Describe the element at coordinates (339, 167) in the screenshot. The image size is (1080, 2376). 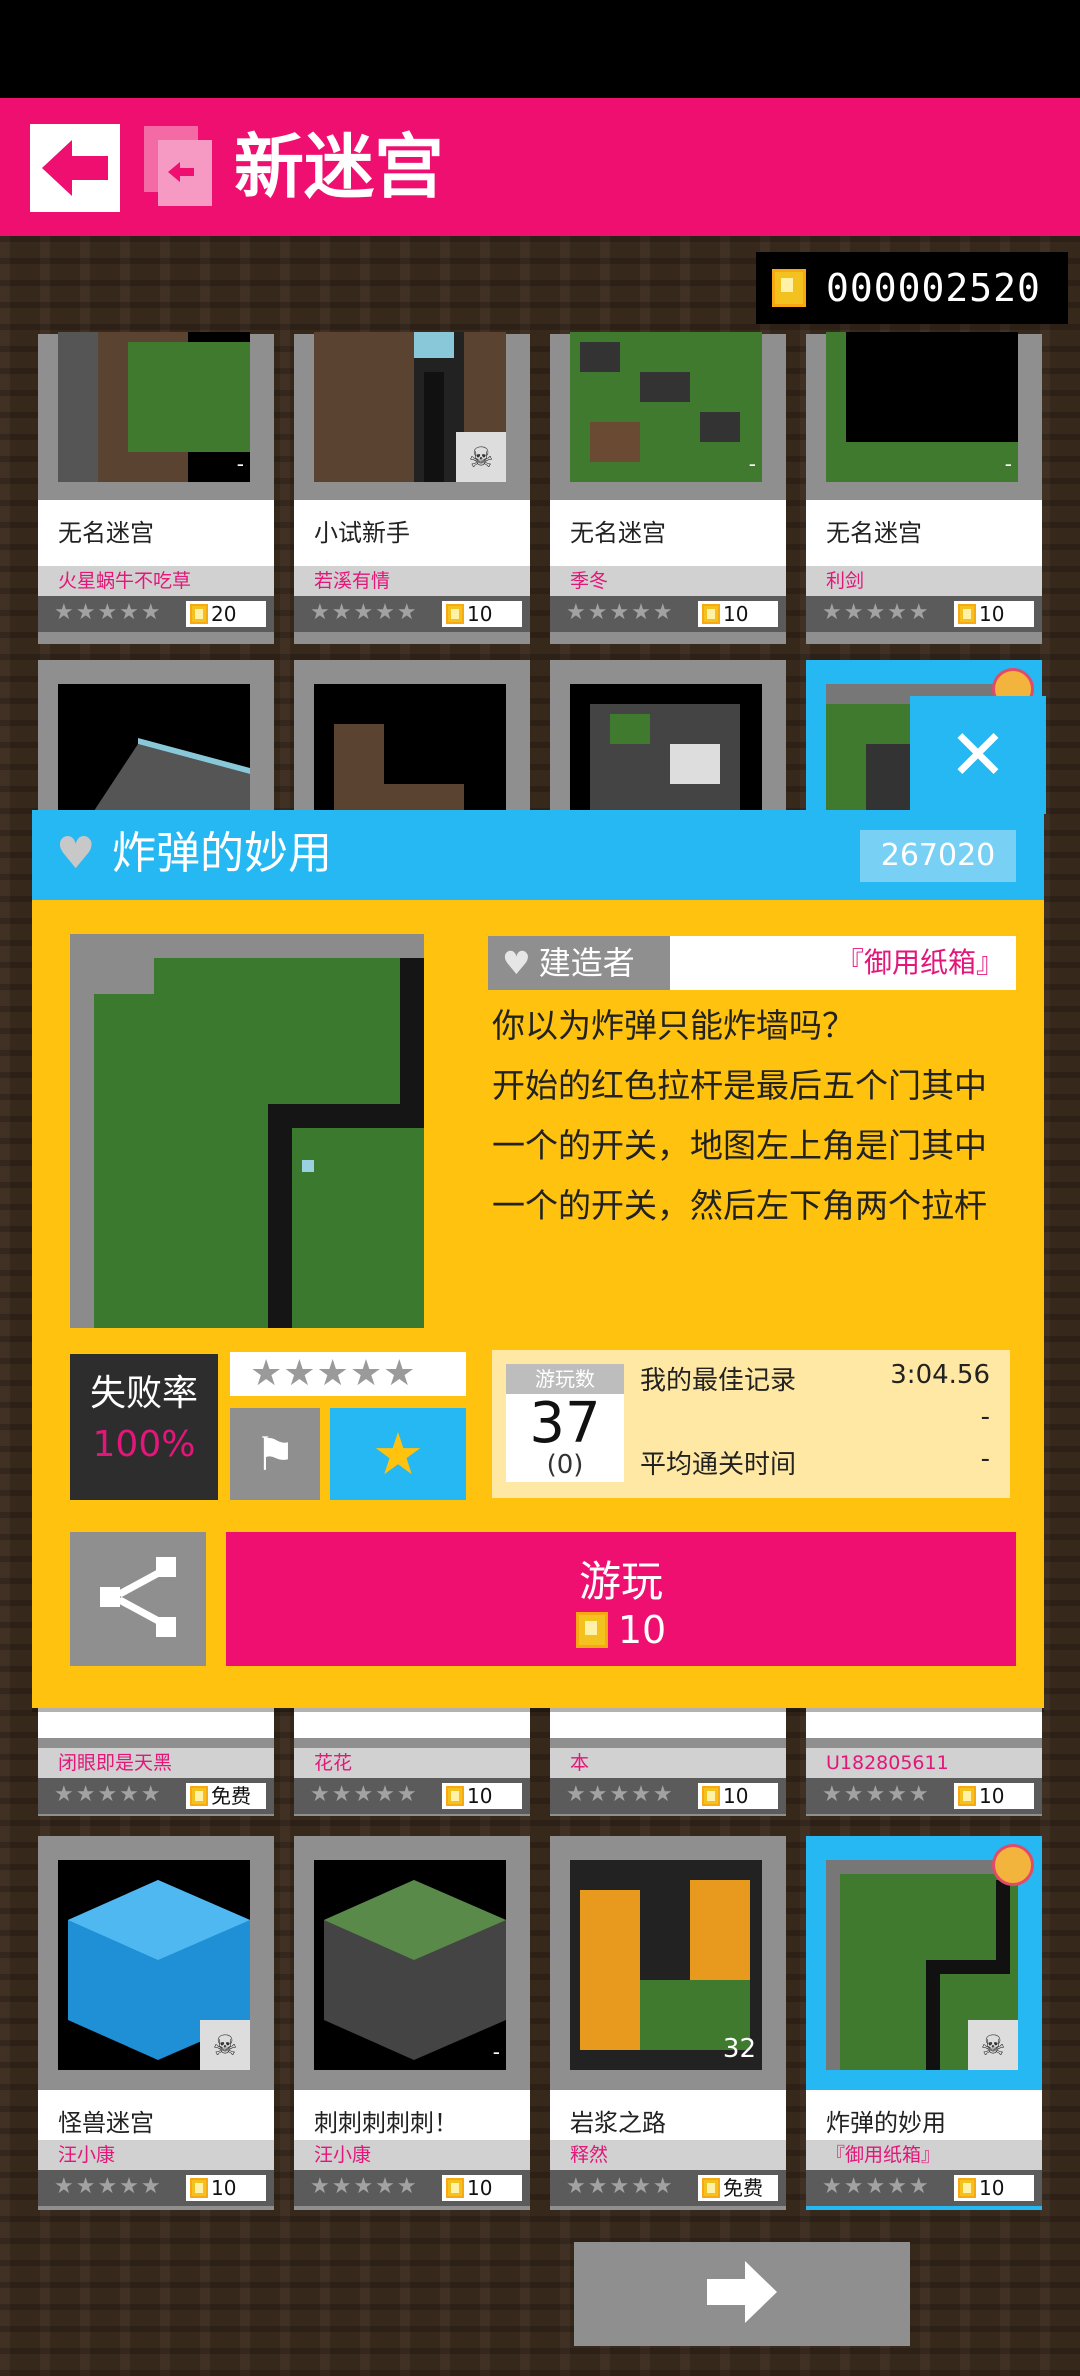
I see `page-title: 新迷宫` at that location.